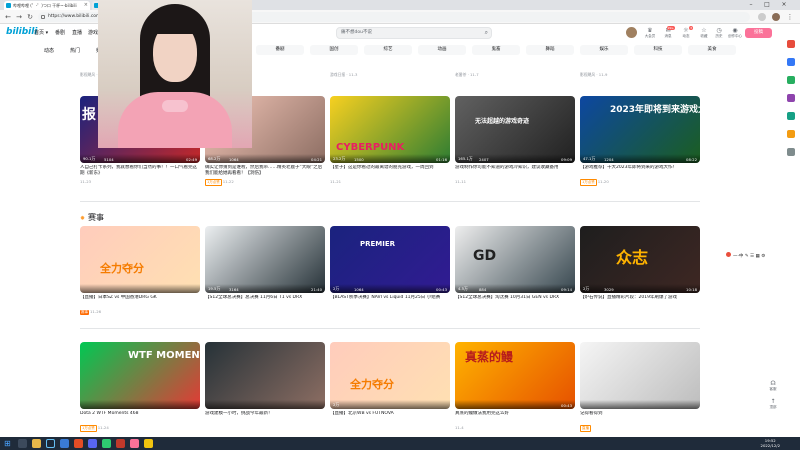  Describe the element at coordinates (640, 129) in the screenshot. I see `video-thumbnail: 2023年即将到来游戏大作 47.1万 1204 08:22` at that location.